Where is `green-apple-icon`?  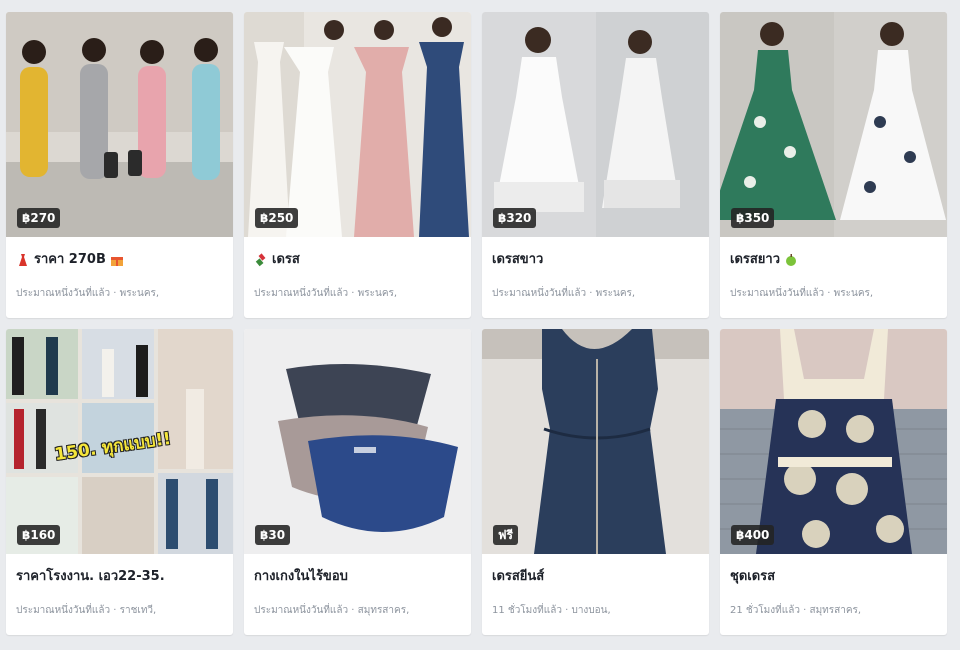
green-apple-icon is located at coordinates (791, 260).